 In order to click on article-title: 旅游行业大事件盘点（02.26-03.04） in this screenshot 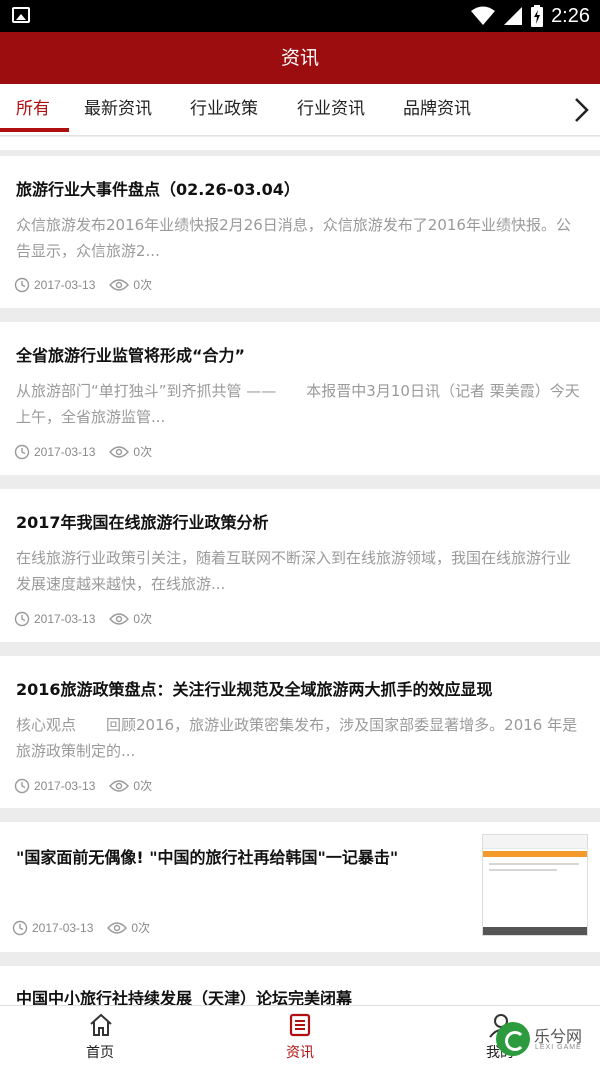, I will do `click(158, 189)`.